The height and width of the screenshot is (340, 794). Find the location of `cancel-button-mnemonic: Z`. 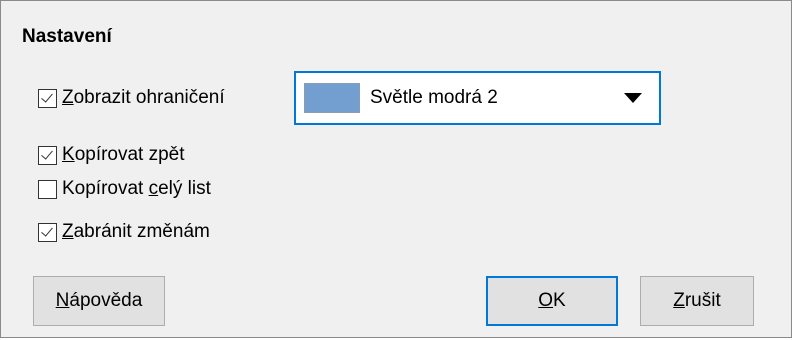

cancel-button-mnemonic: Z is located at coordinates (679, 300).